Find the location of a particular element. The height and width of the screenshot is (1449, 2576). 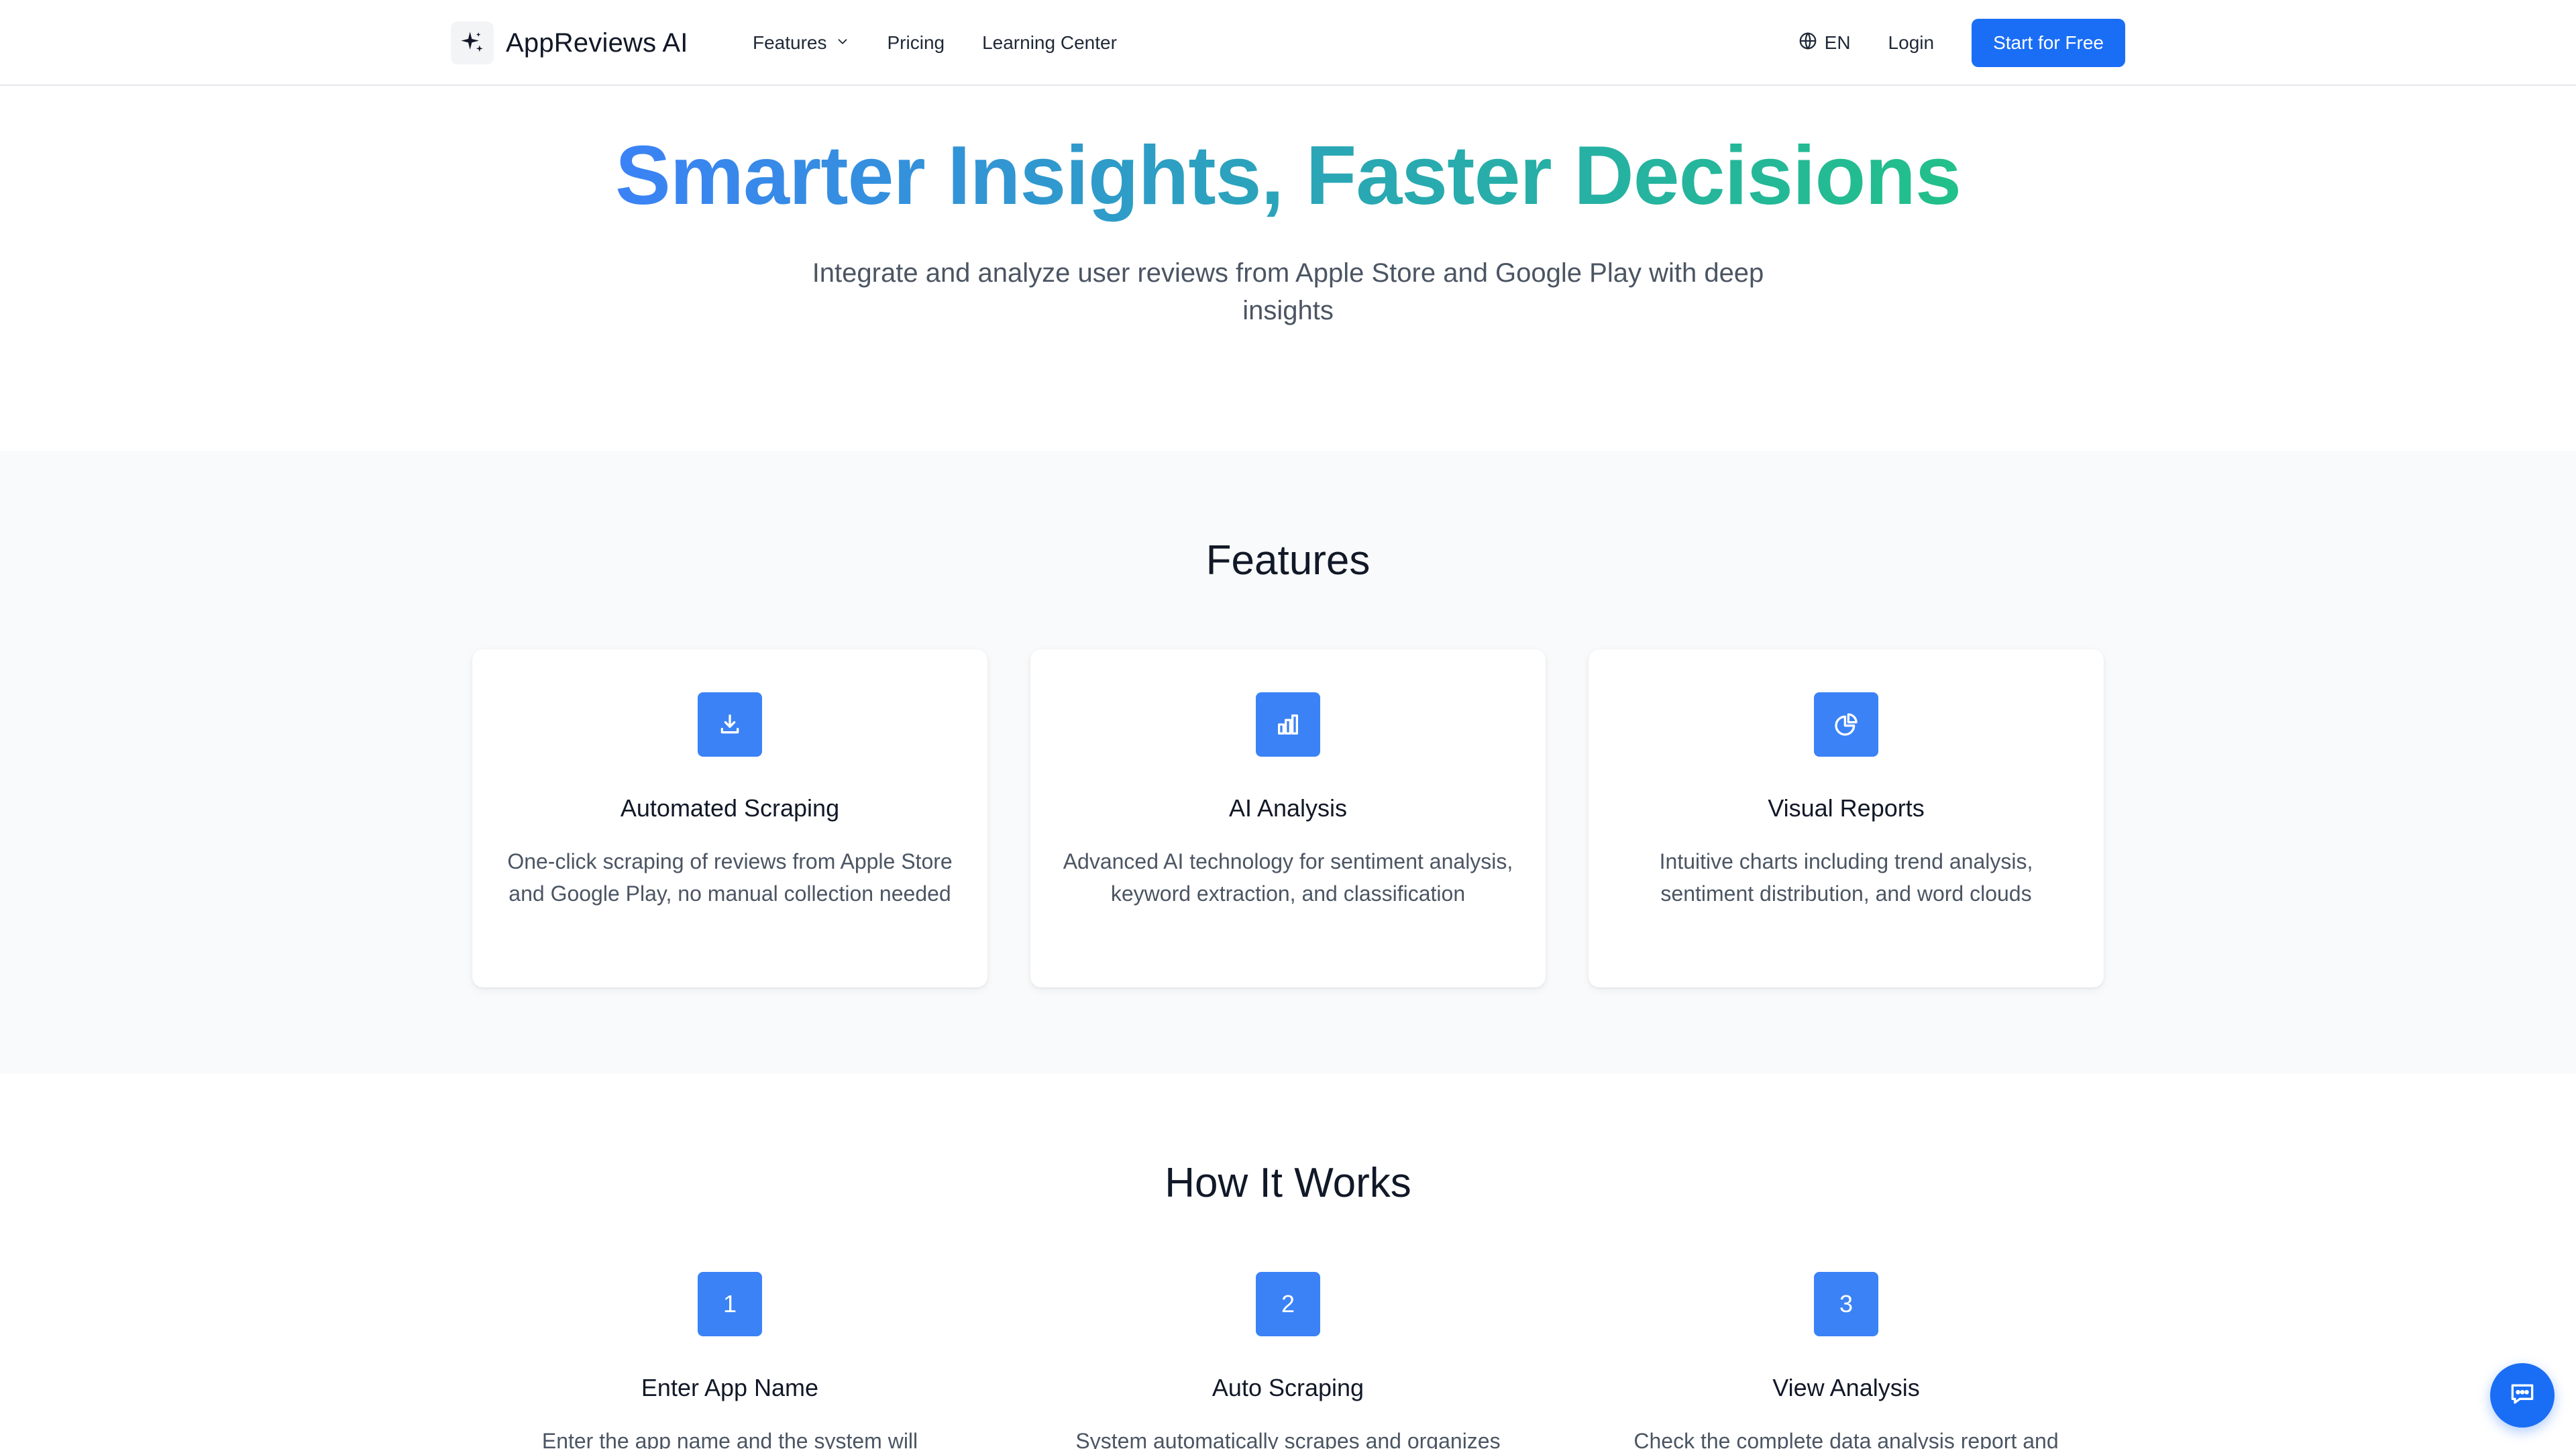

chat-icon is located at coordinates (2522, 1395).